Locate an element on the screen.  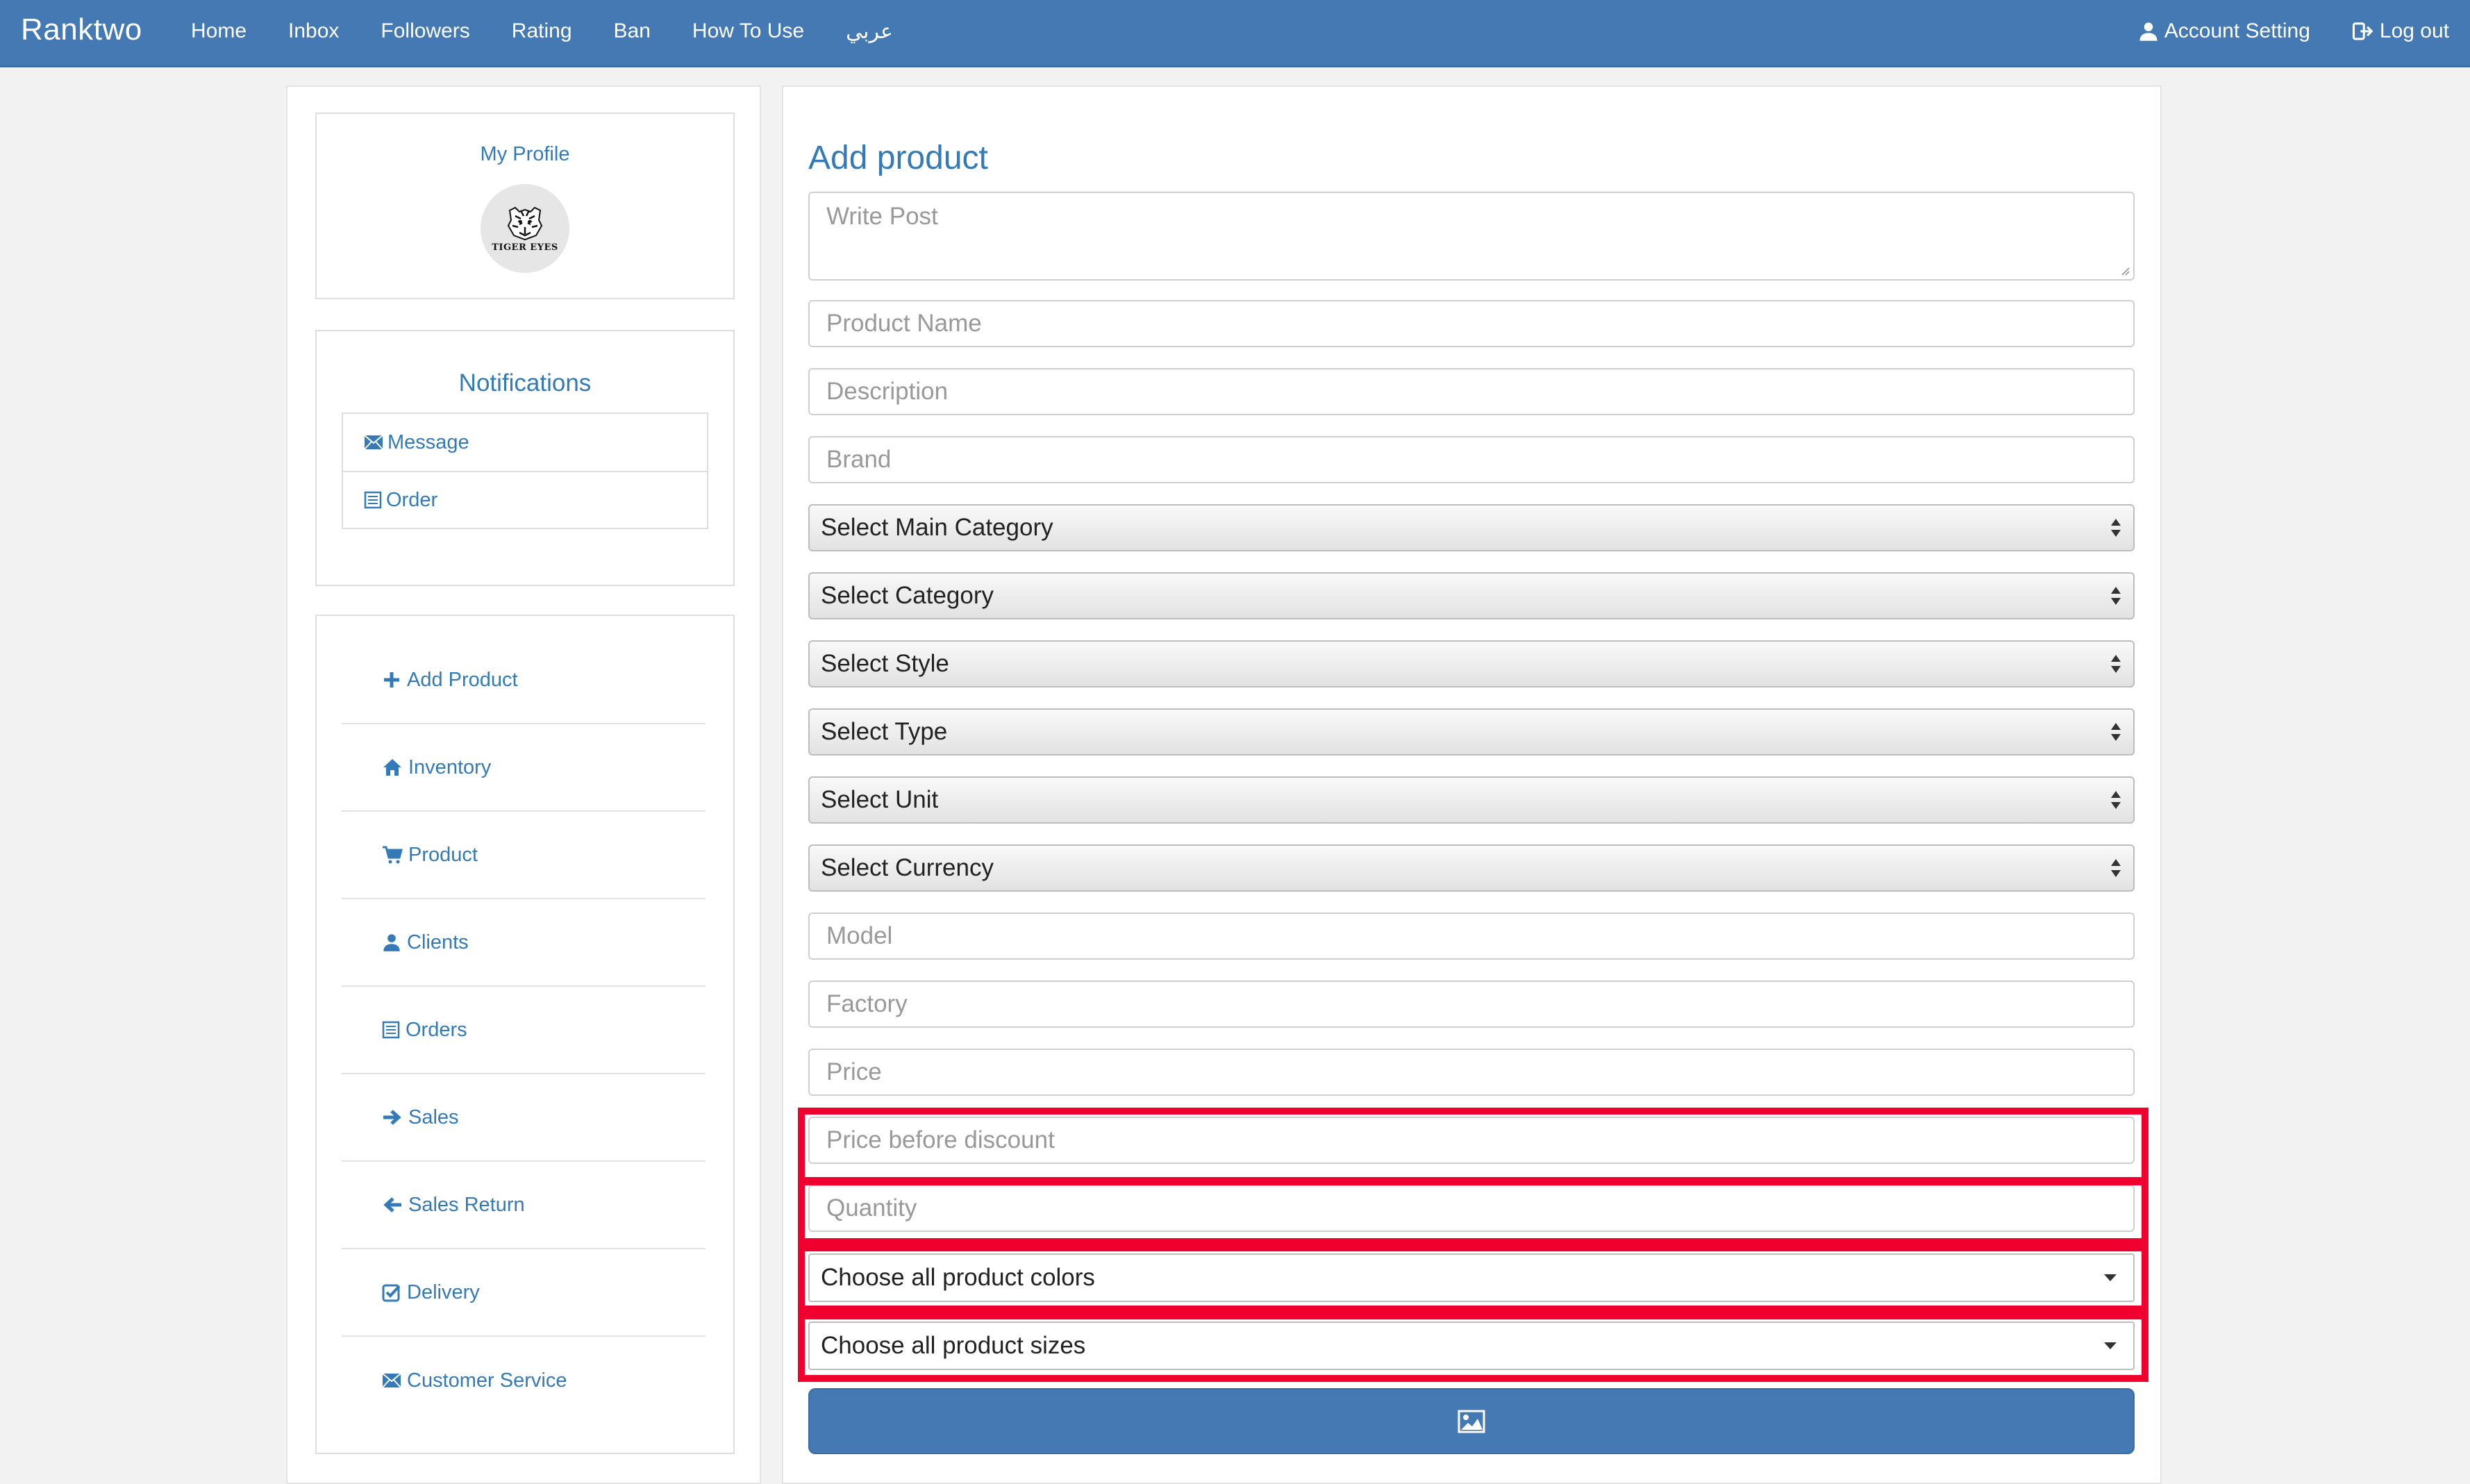
notification-order-label: Order is located at coordinates (412, 499).